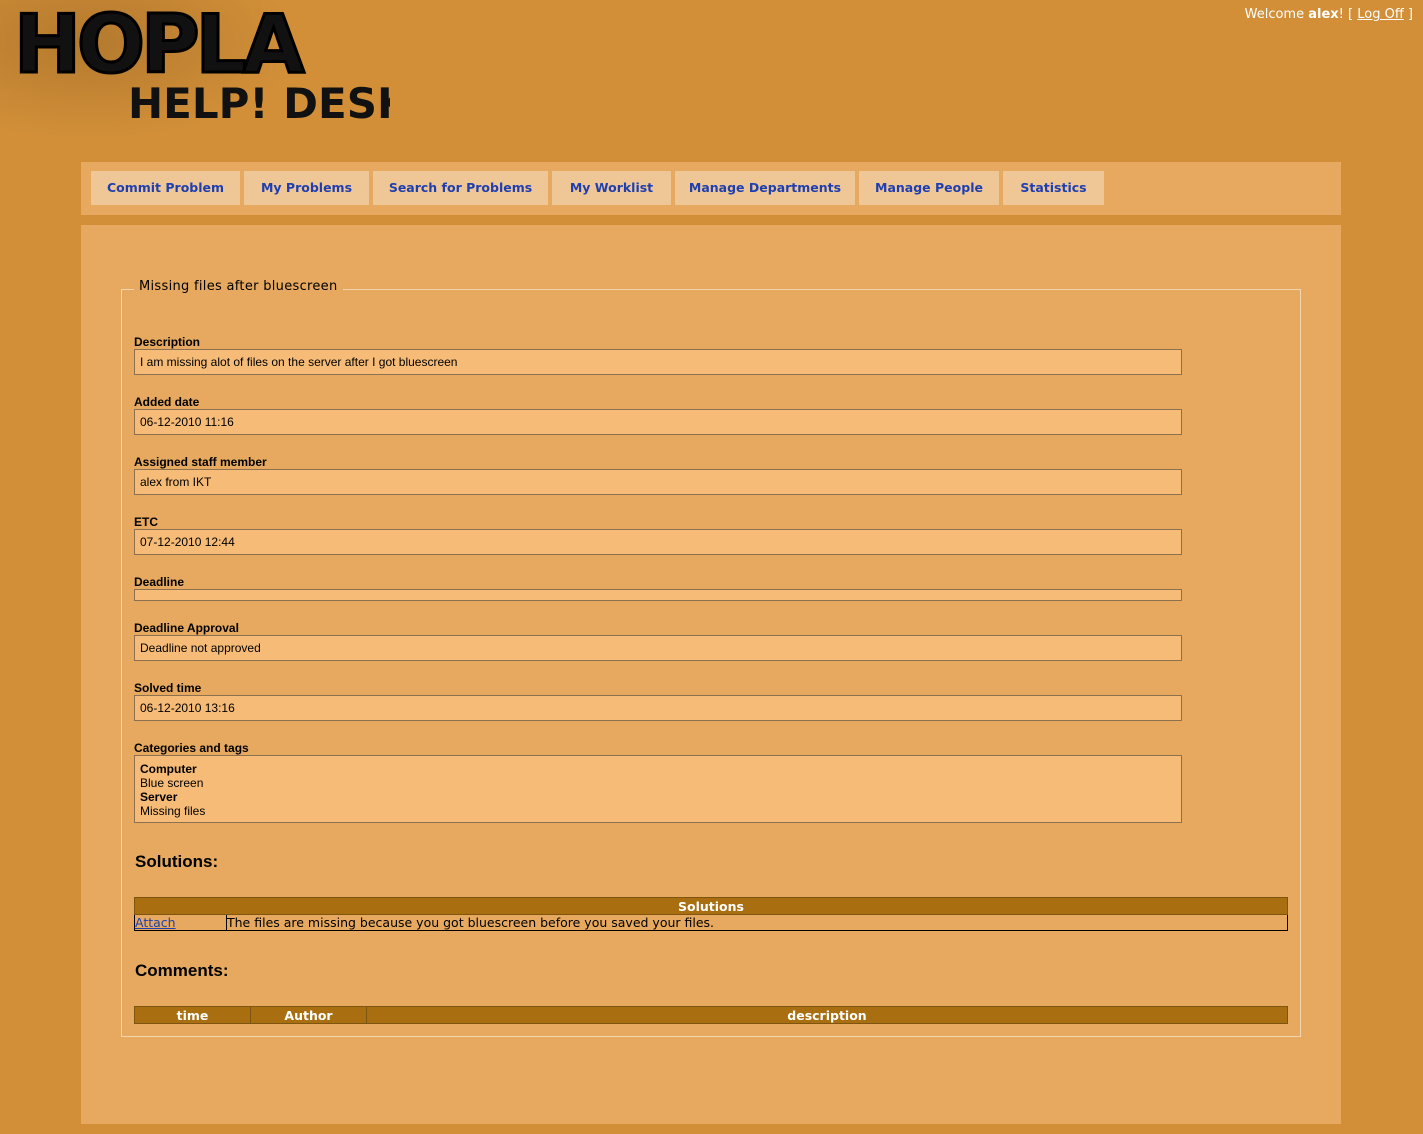  Describe the element at coordinates (658, 595) in the screenshot. I see `deadline-field` at that location.